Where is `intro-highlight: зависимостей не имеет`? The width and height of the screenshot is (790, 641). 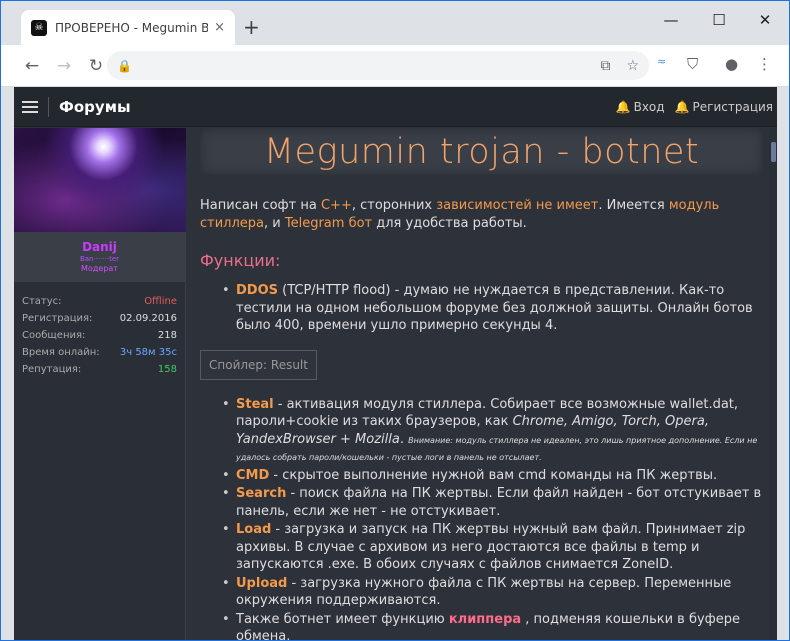 intro-highlight: зависимостей не имеет is located at coordinates (517, 205).